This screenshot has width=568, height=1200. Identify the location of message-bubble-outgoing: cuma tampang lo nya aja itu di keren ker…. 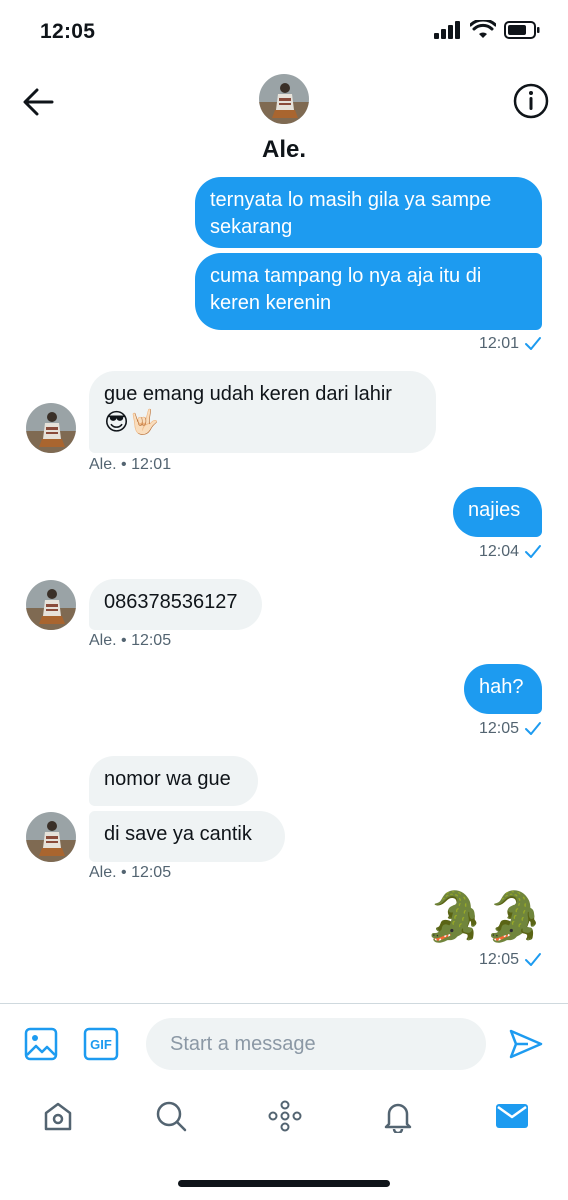
(368, 291).